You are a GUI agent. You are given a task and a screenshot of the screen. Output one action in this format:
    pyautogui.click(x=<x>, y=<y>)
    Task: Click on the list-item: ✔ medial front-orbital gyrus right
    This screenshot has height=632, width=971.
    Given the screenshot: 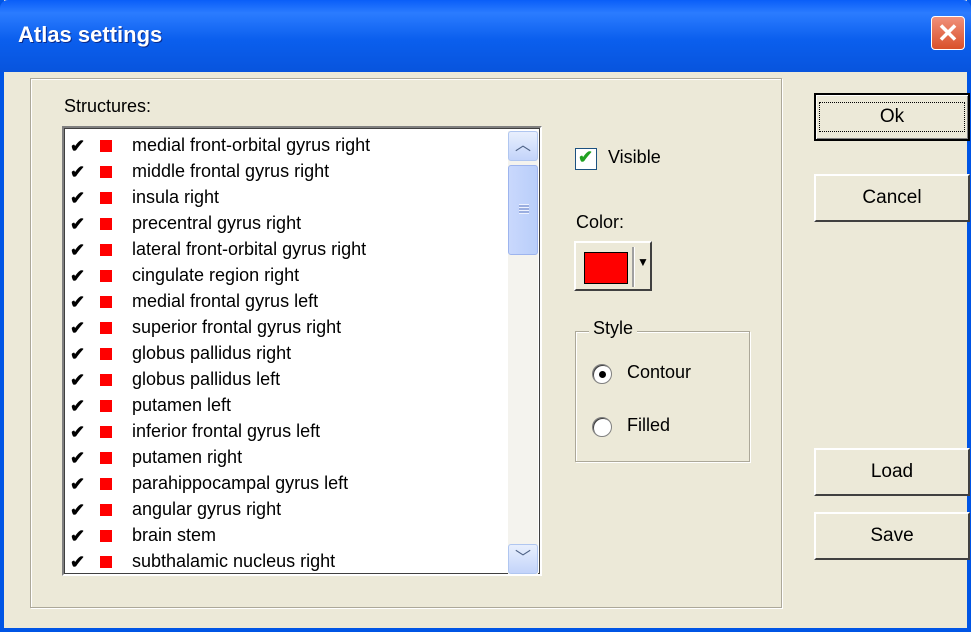 What is the action you would take?
    pyautogui.click(x=287, y=147)
    